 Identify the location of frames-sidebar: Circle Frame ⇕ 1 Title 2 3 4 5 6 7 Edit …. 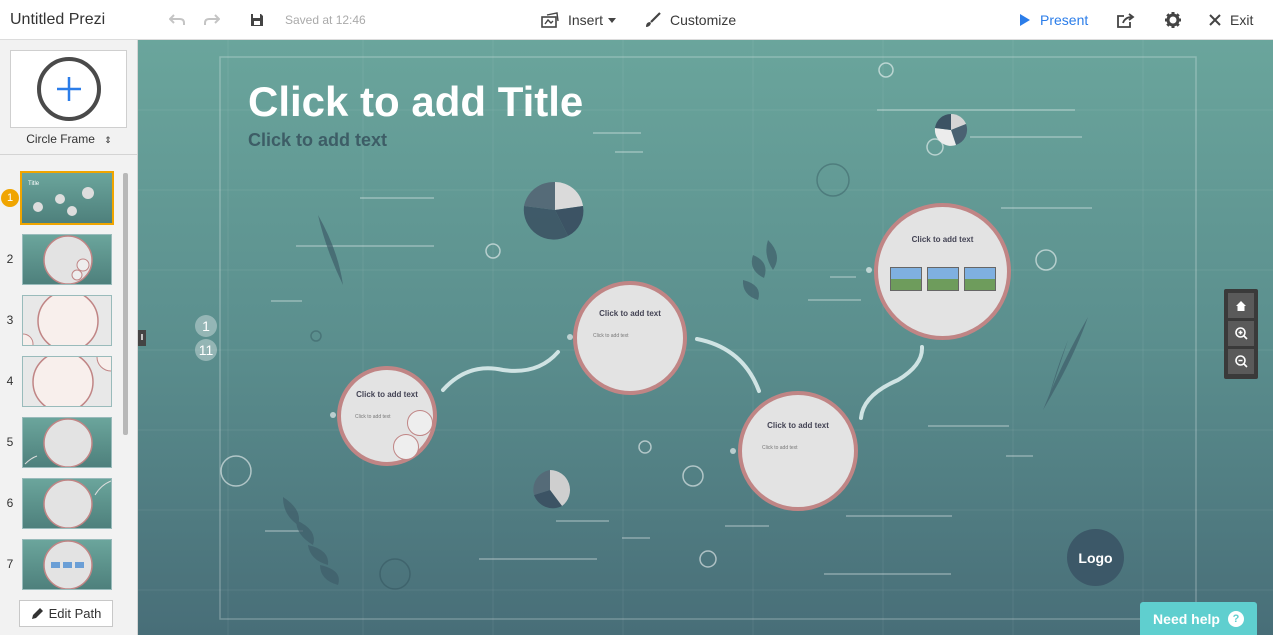
(69, 337).